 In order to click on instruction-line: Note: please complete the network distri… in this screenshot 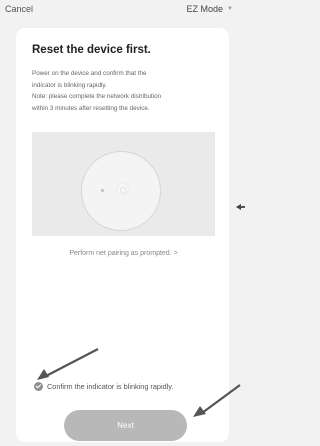, I will do `click(97, 96)`.